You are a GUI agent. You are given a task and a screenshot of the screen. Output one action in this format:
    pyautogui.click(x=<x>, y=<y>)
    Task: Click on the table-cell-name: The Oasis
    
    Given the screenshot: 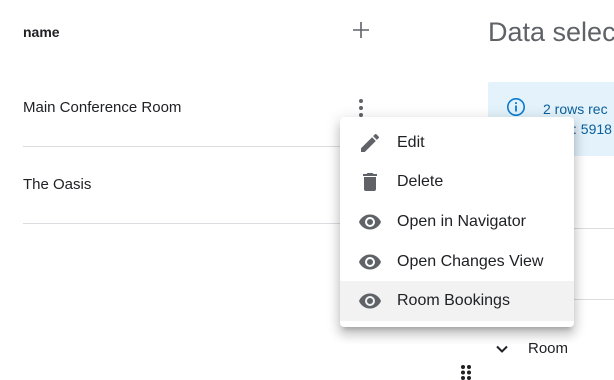 What is the action you would take?
    pyautogui.click(x=57, y=184)
    